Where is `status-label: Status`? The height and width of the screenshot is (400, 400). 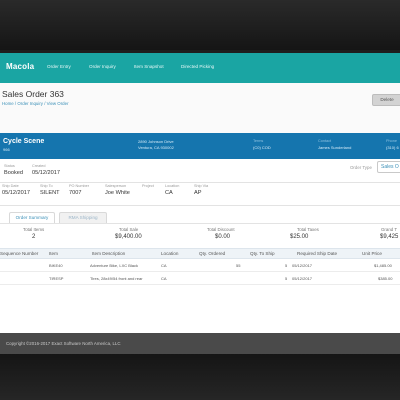
status-label: Status is located at coordinates (9, 166).